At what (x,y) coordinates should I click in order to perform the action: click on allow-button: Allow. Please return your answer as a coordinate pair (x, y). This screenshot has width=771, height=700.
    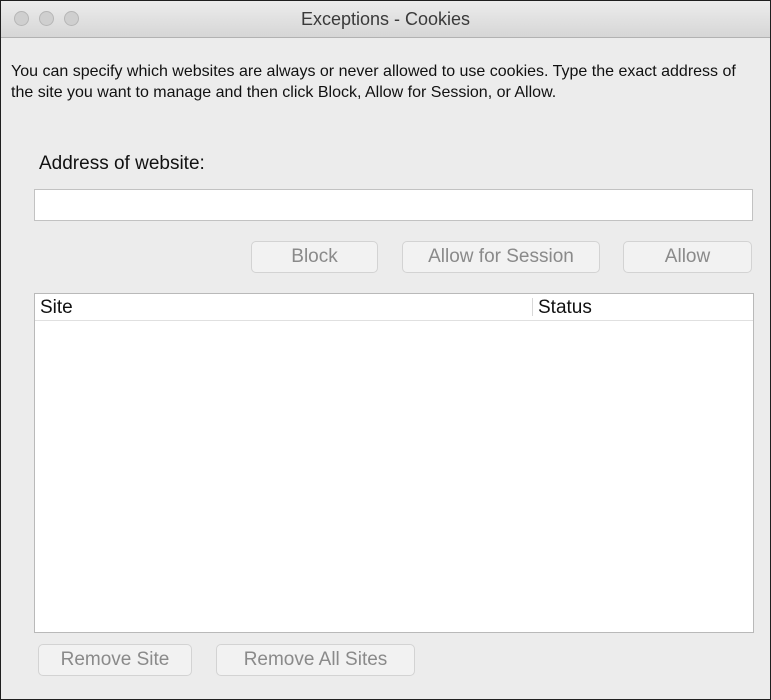
    Looking at the image, I should click on (687, 257).